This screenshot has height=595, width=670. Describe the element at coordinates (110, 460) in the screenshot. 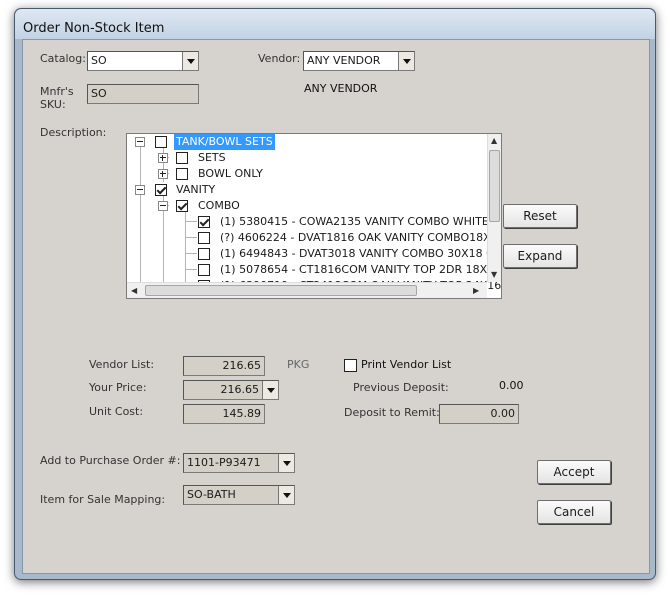

I see `add-po-label: Add to Purchase Order #:` at that location.